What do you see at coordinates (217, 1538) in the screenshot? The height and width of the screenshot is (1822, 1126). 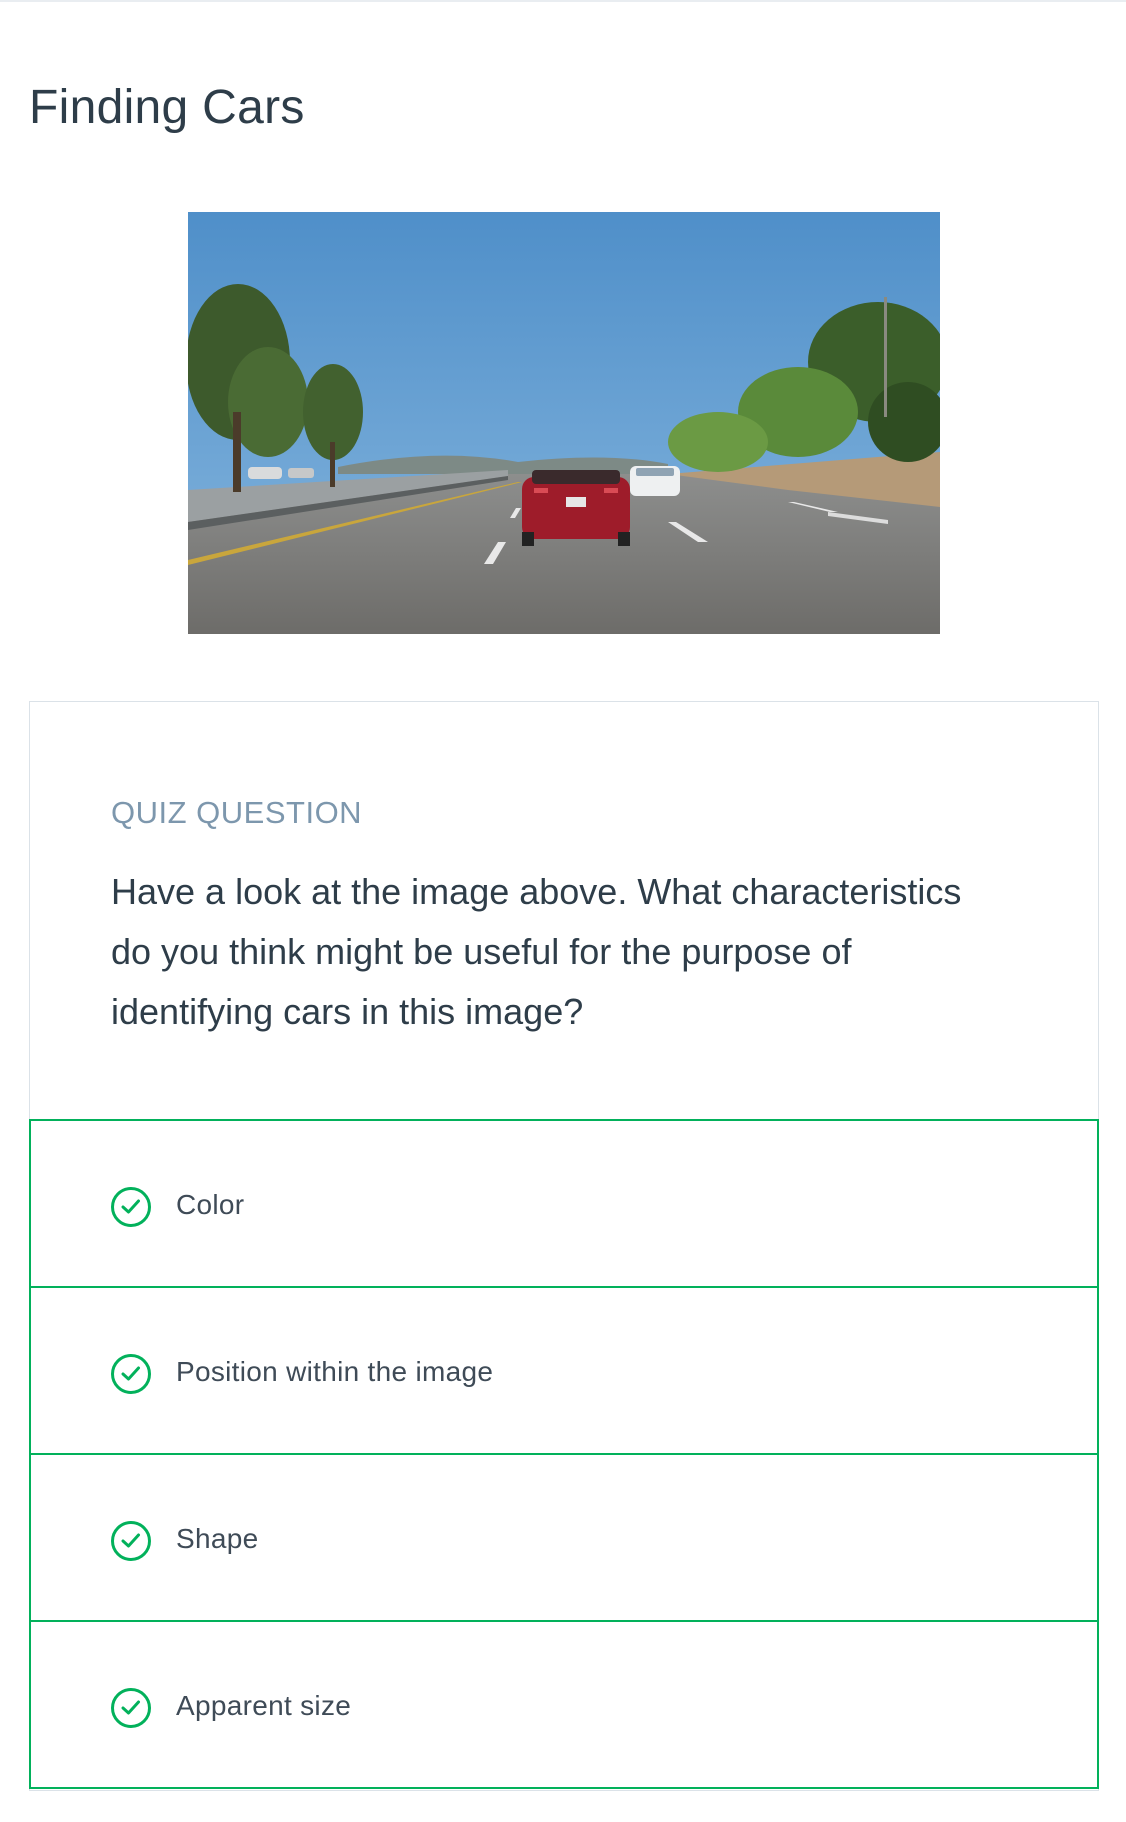 I see `answer-option-label: Shape` at bounding box center [217, 1538].